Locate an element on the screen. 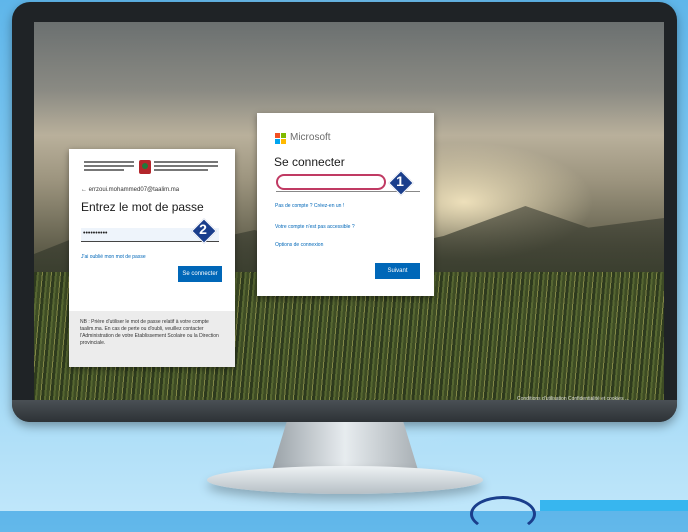  microsoft-brand: Microsoft is located at coordinates (310, 137).